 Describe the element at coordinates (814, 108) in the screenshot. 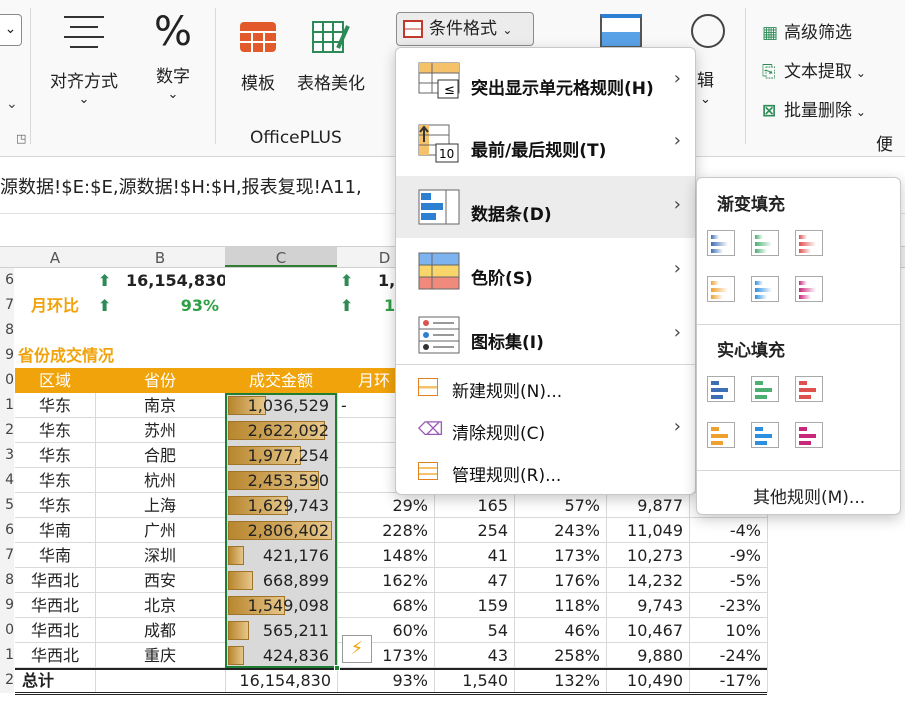

I see `batch-delete-button: ⊠ 批量删除 ⌄` at that location.